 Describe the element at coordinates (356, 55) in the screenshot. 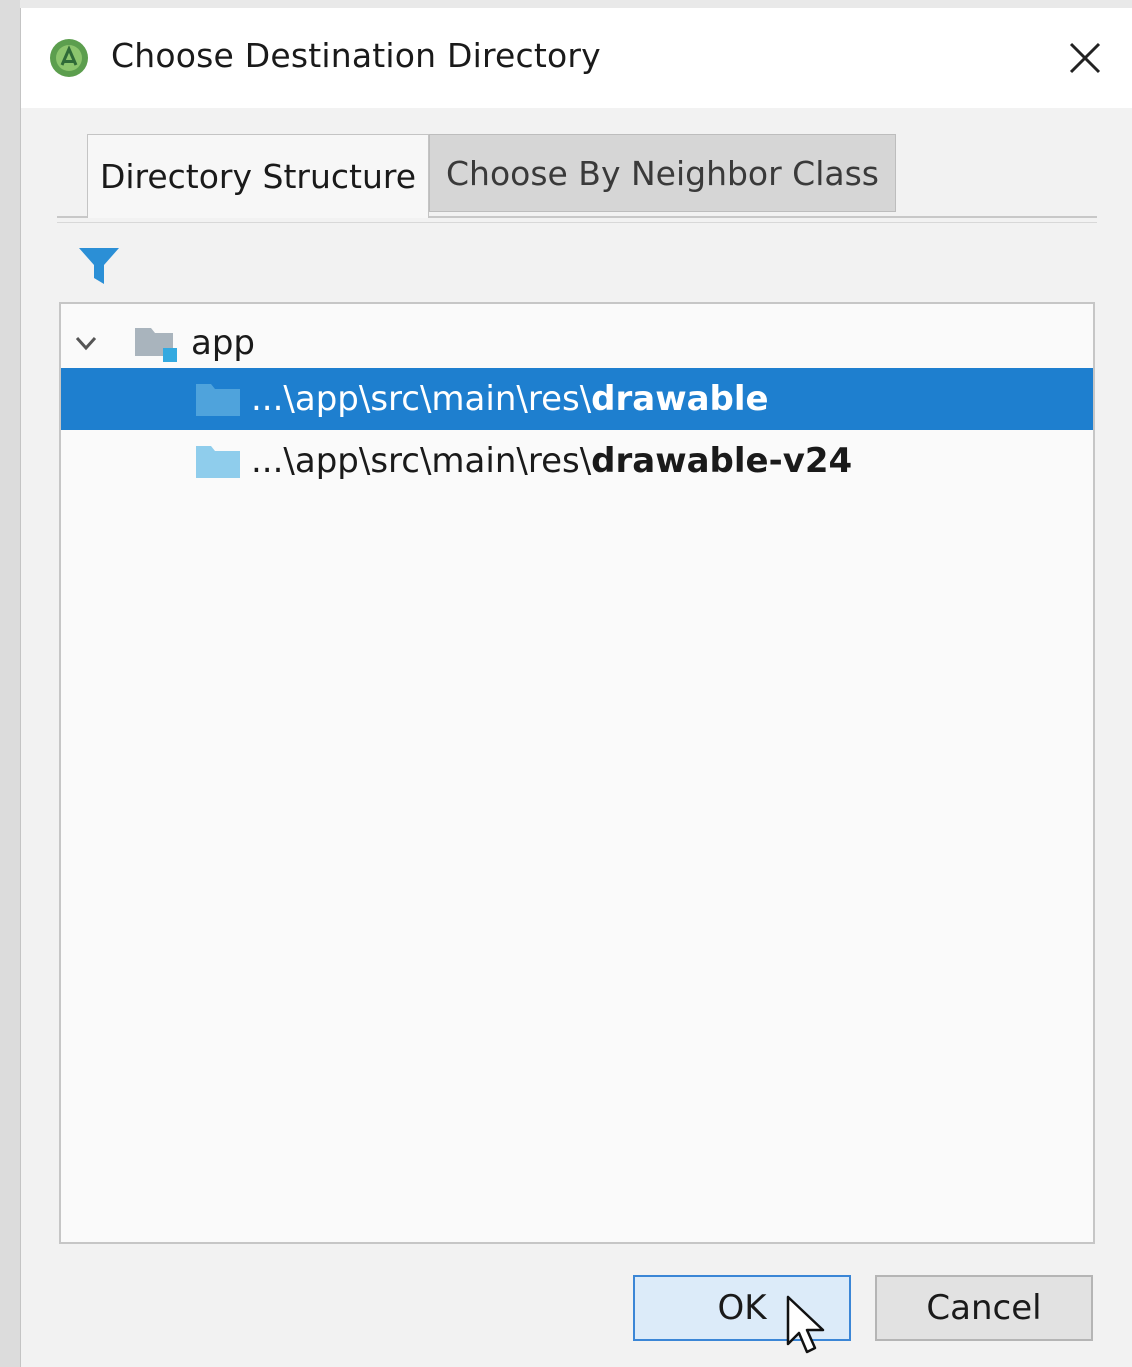

I see `dialog-title: Choose Destination Directory` at that location.